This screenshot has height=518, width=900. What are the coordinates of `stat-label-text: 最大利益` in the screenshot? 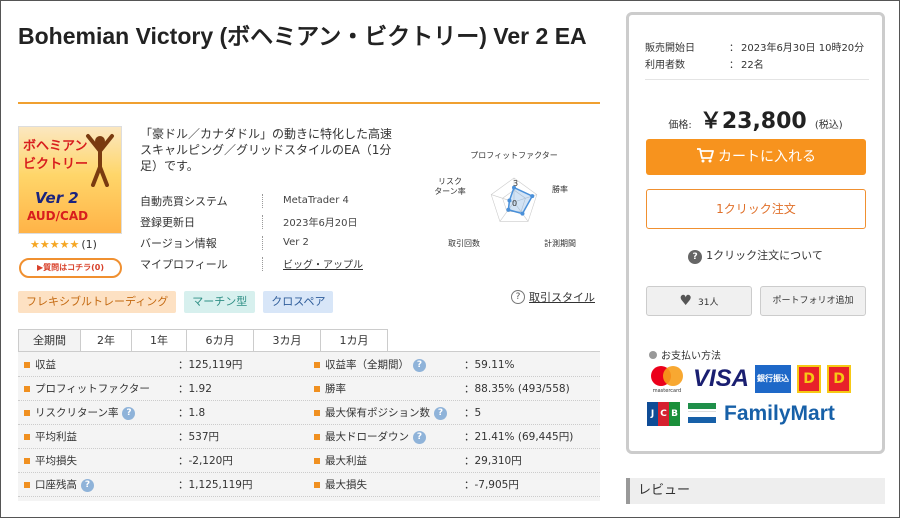 It's located at (346, 461).